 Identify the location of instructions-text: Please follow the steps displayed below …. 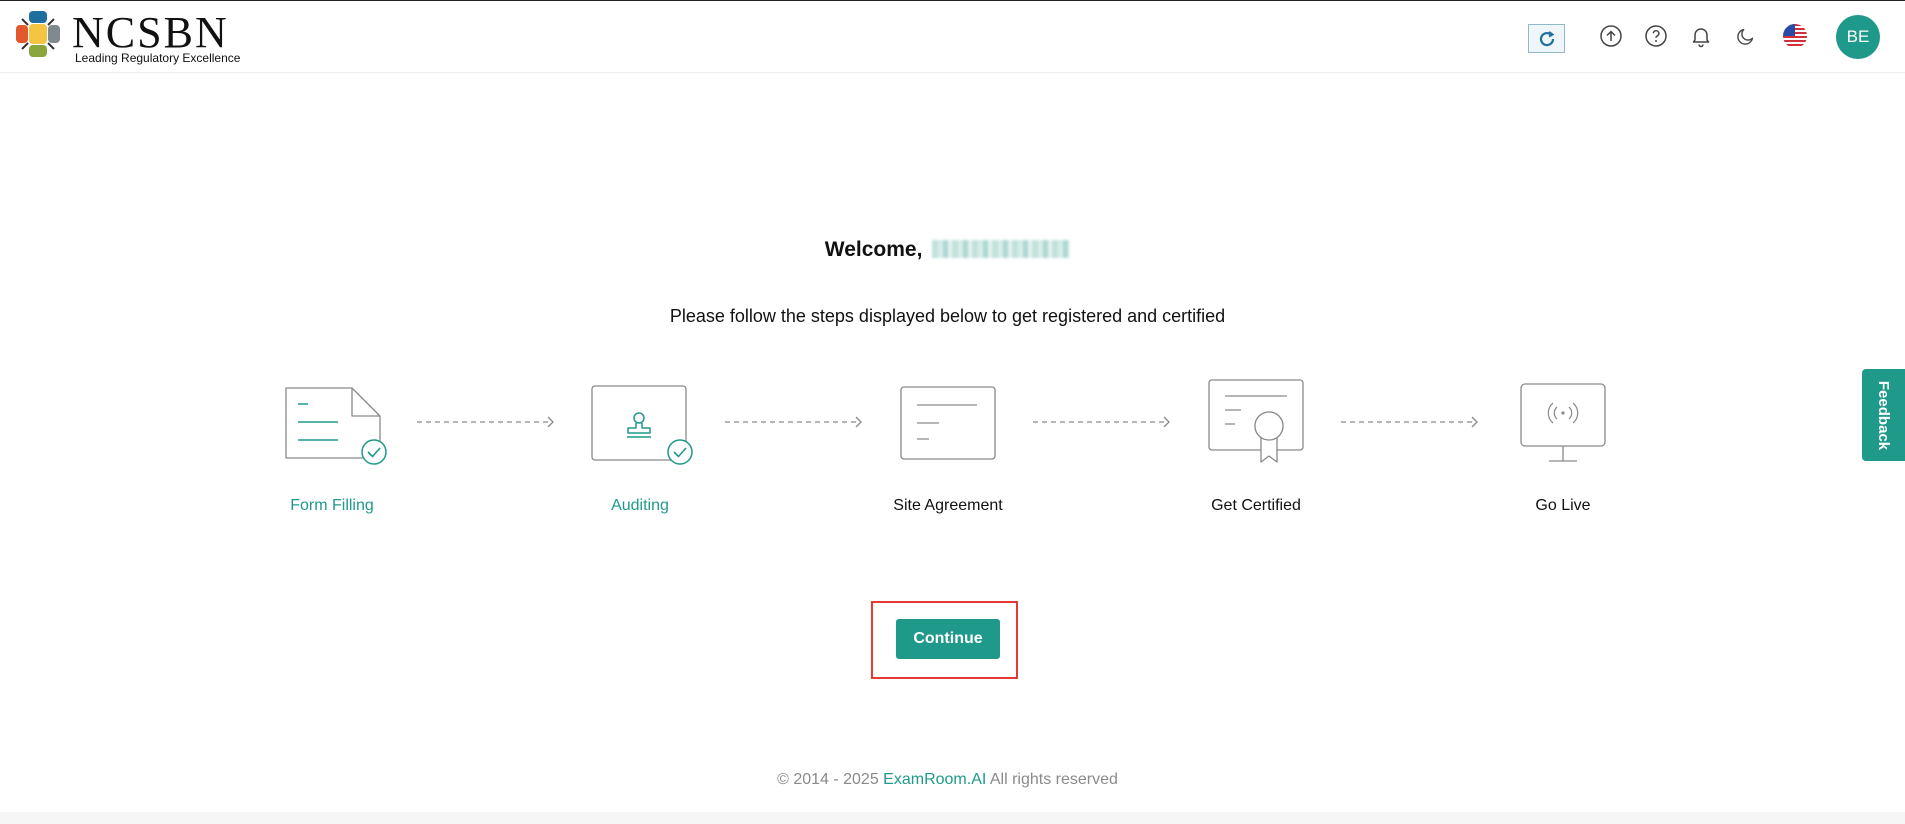
(947, 316).